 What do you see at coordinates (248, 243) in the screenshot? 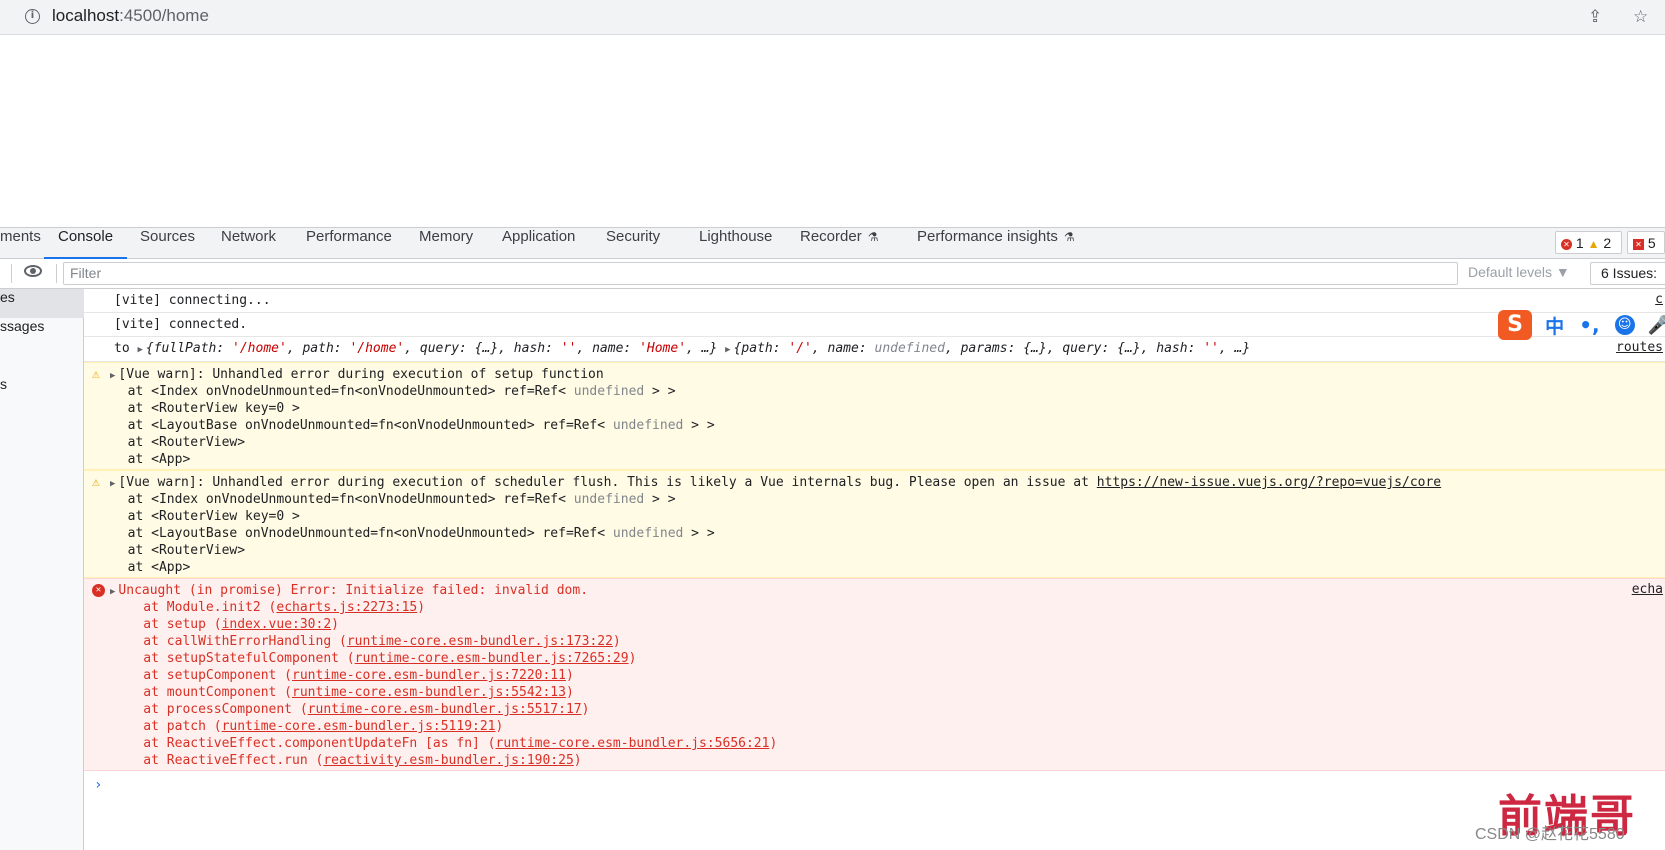
I see `tab-network: Network` at bounding box center [248, 243].